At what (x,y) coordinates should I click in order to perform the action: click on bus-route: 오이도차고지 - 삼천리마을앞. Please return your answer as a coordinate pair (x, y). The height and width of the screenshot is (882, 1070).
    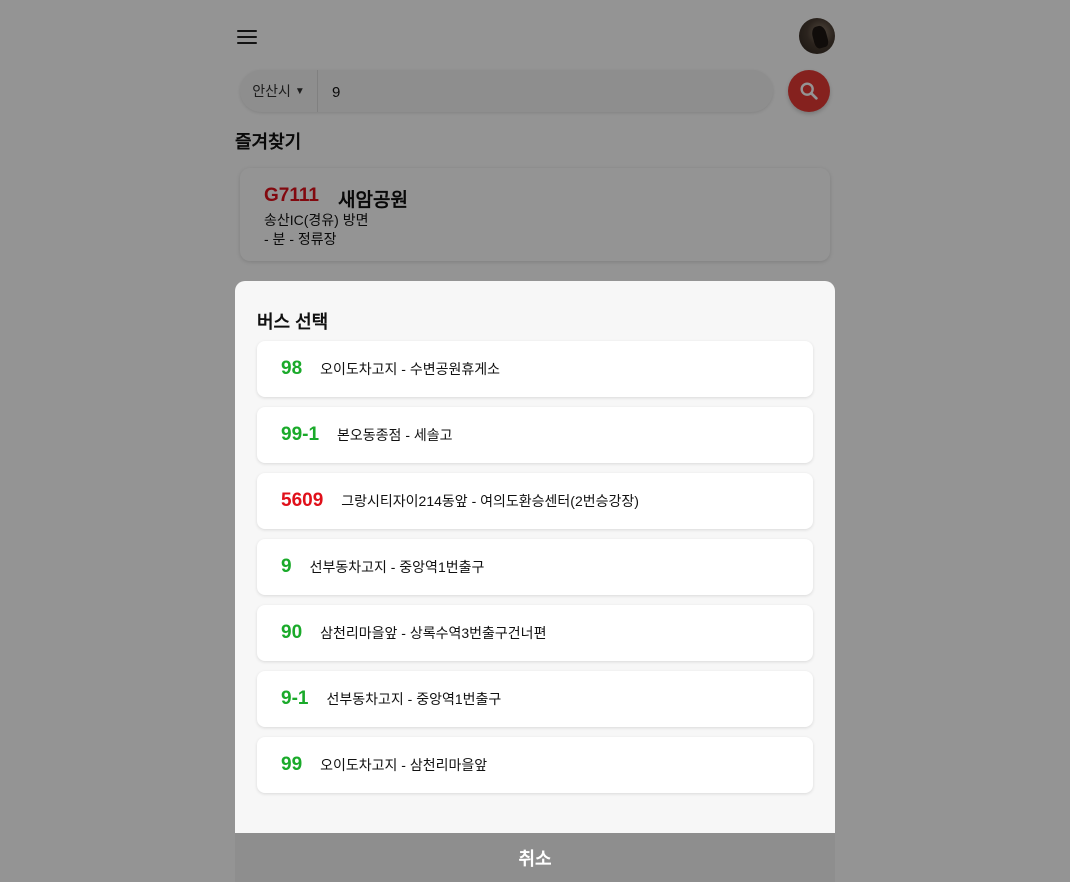
    Looking at the image, I should click on (404, 765).